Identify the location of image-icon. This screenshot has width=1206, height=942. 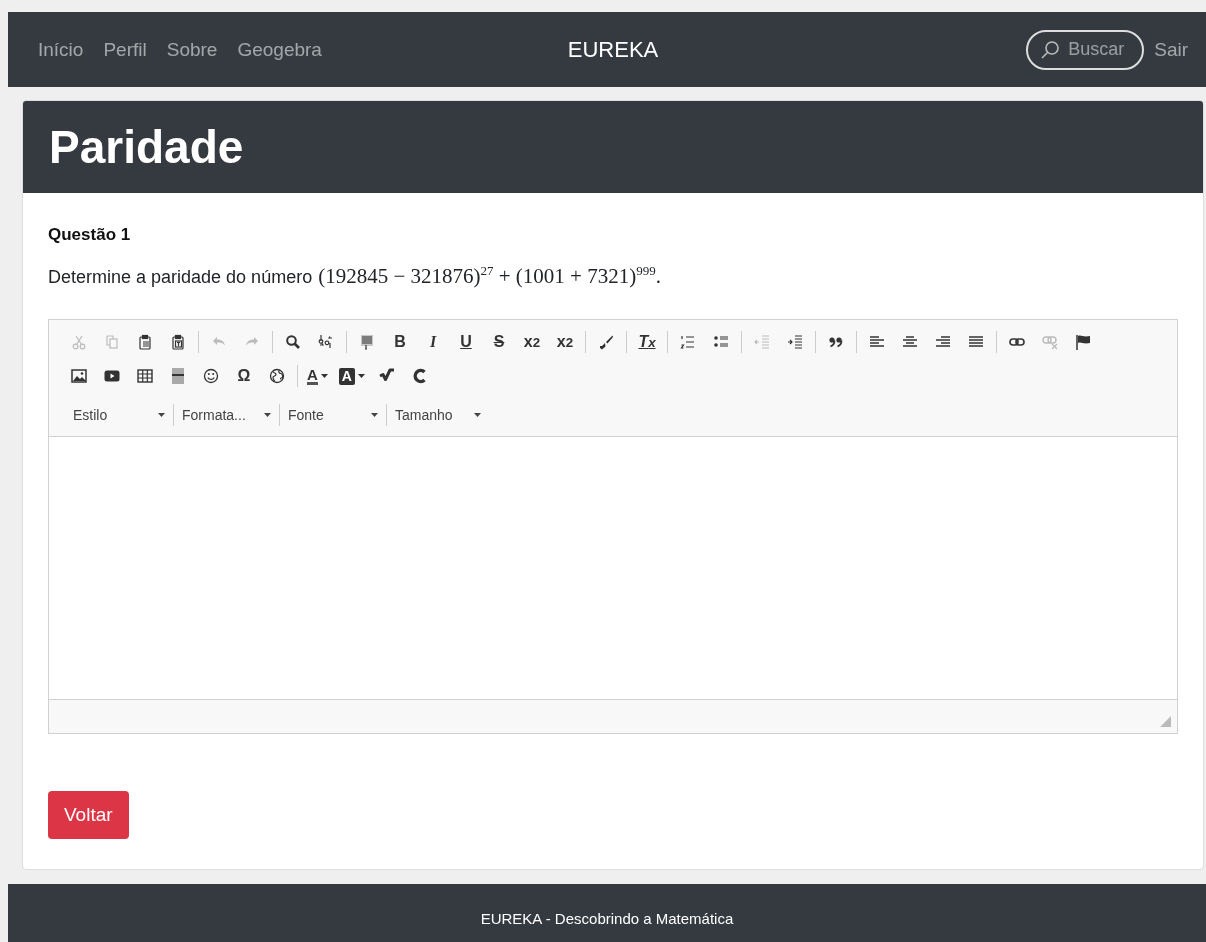
(79, 376).